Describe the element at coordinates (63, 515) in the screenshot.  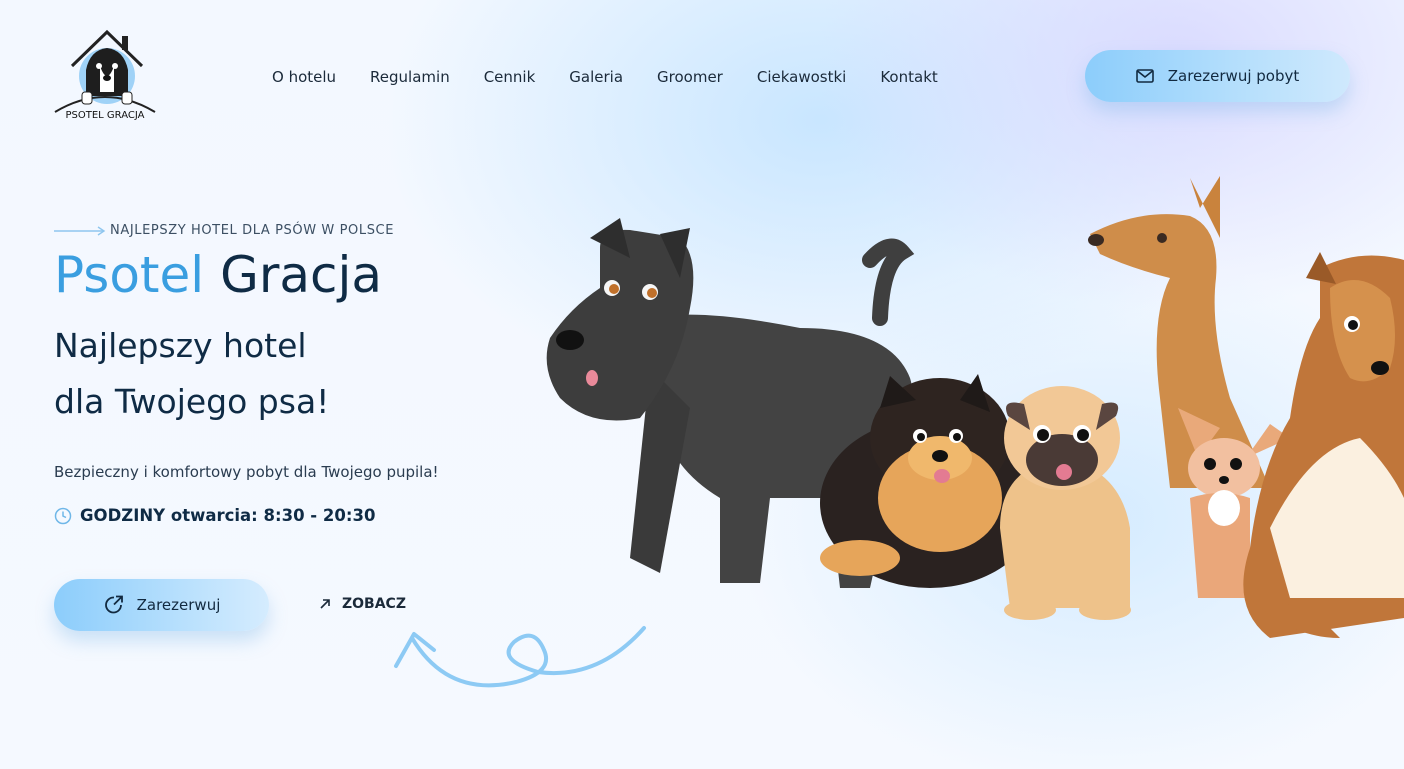
I see `clock-icon` at that location.